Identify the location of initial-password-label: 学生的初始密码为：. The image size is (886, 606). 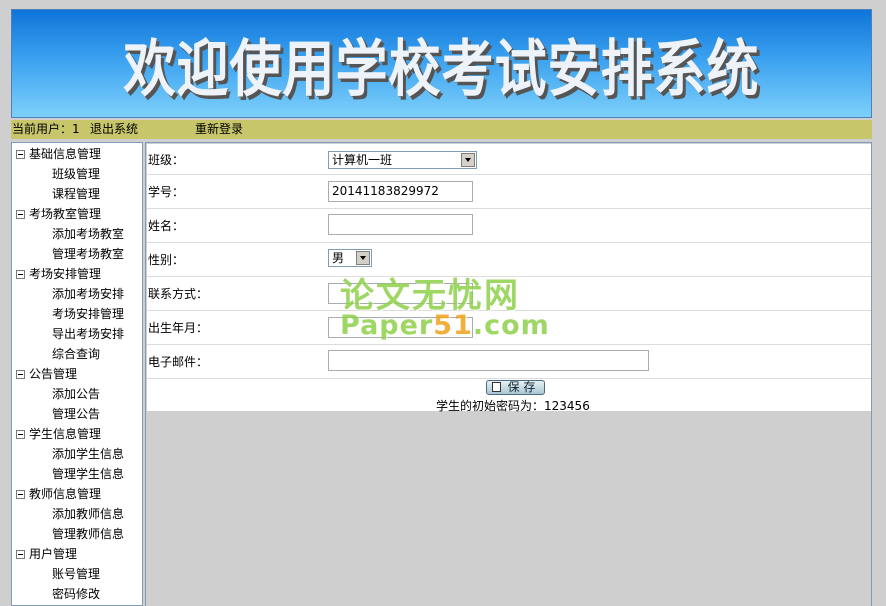
(490, 406).